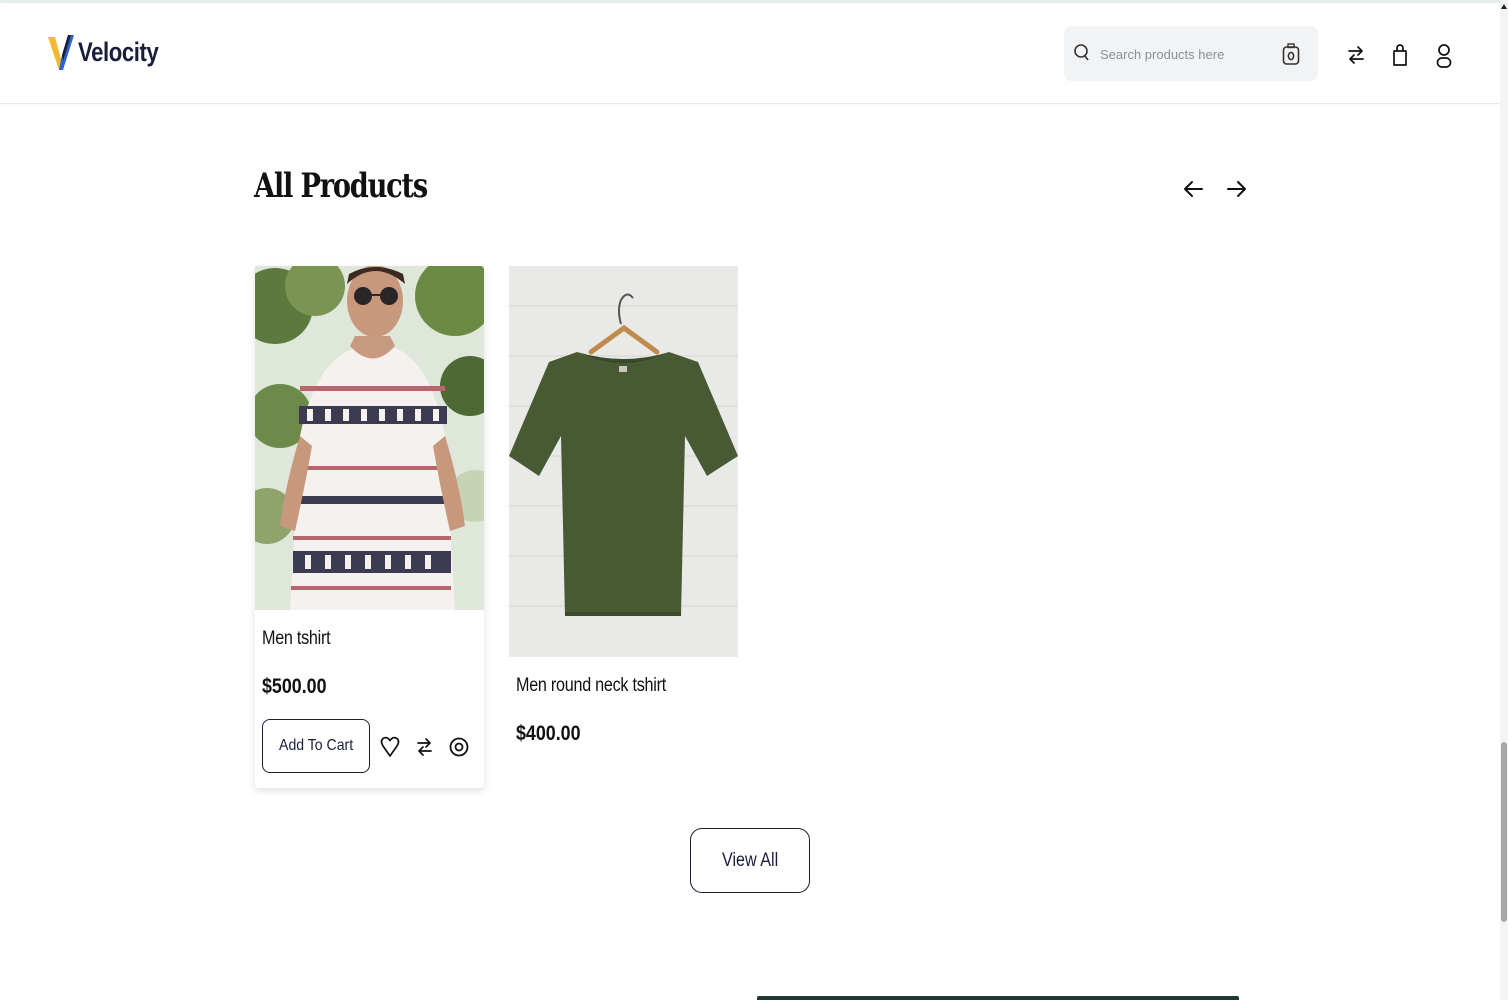 Image resolution: width=1508 pixels, height=1000 pixels. I want to click on view-all-label: View All, so click(750, 860).